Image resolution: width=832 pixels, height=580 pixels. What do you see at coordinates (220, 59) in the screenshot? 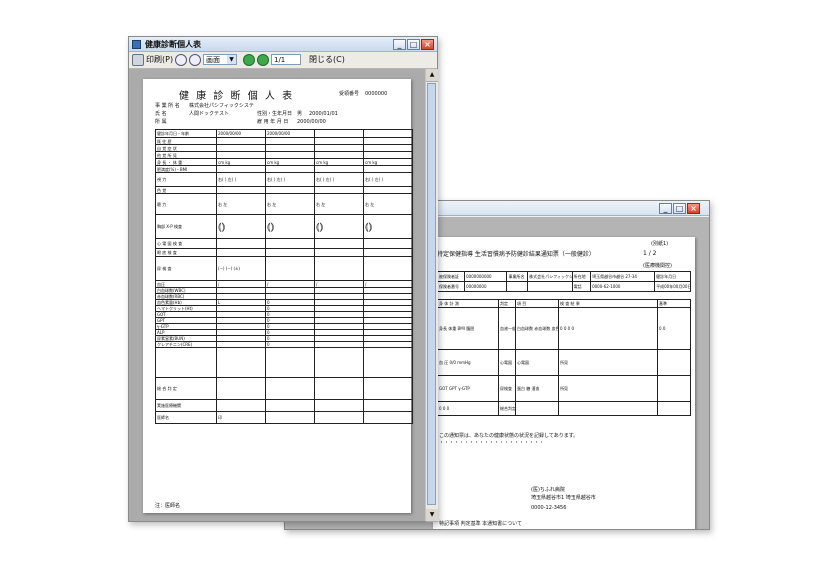
I see `zoom-select: 画面 ▼` at bounding box center [220, 59].